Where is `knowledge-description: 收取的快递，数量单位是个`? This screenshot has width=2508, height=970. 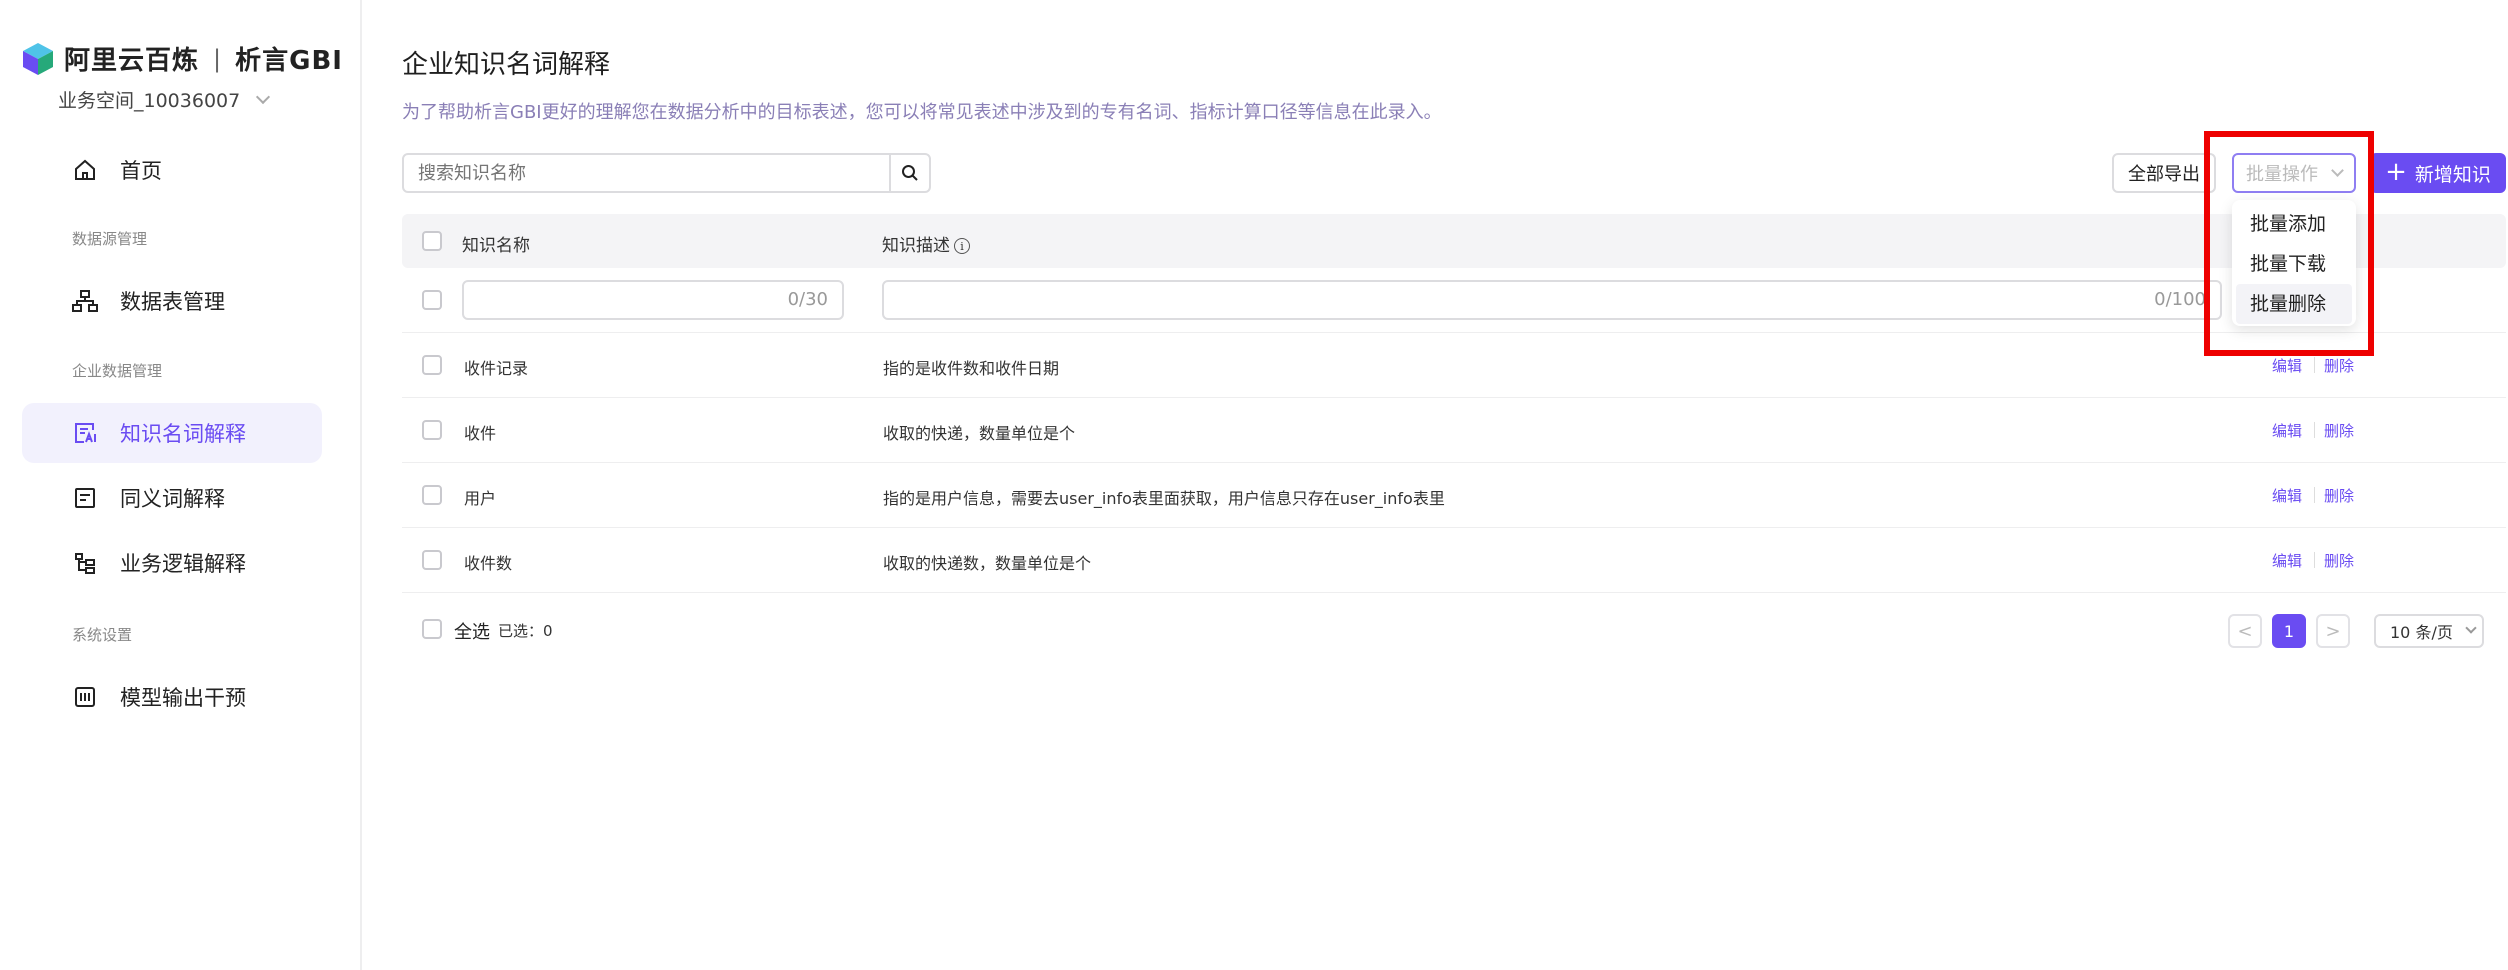 knowledge-description: 收取的快递，数量单位是个 is located at coordinates (979, 433).